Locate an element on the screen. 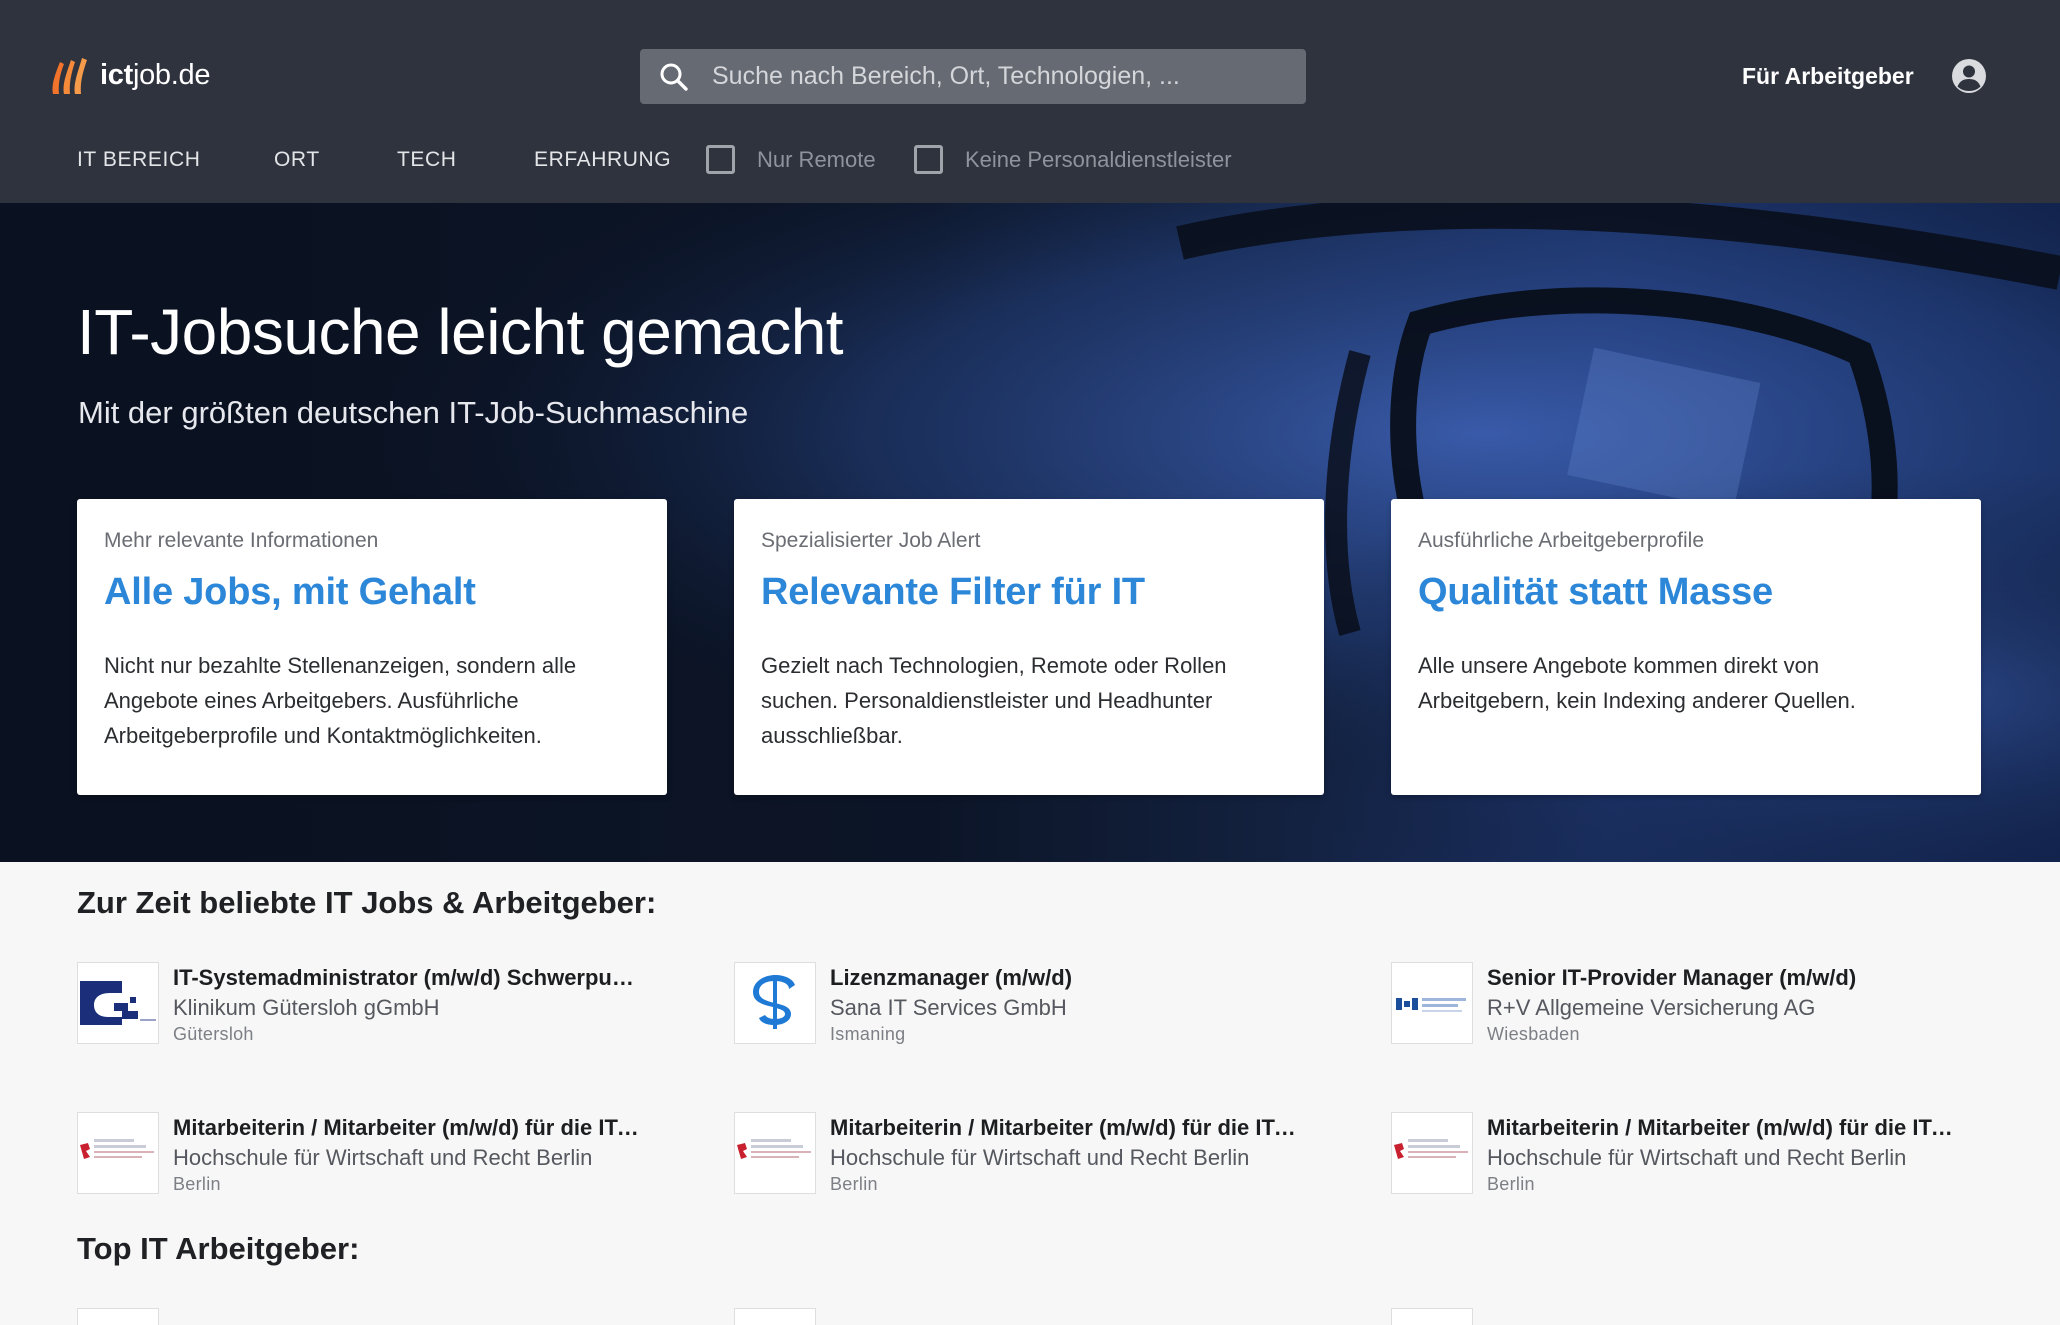 Image resolution: width=2060 pixels, height=1325 pixels. feature-card-title: Relevante Filter für IT is located at coordinates (1029, 592).